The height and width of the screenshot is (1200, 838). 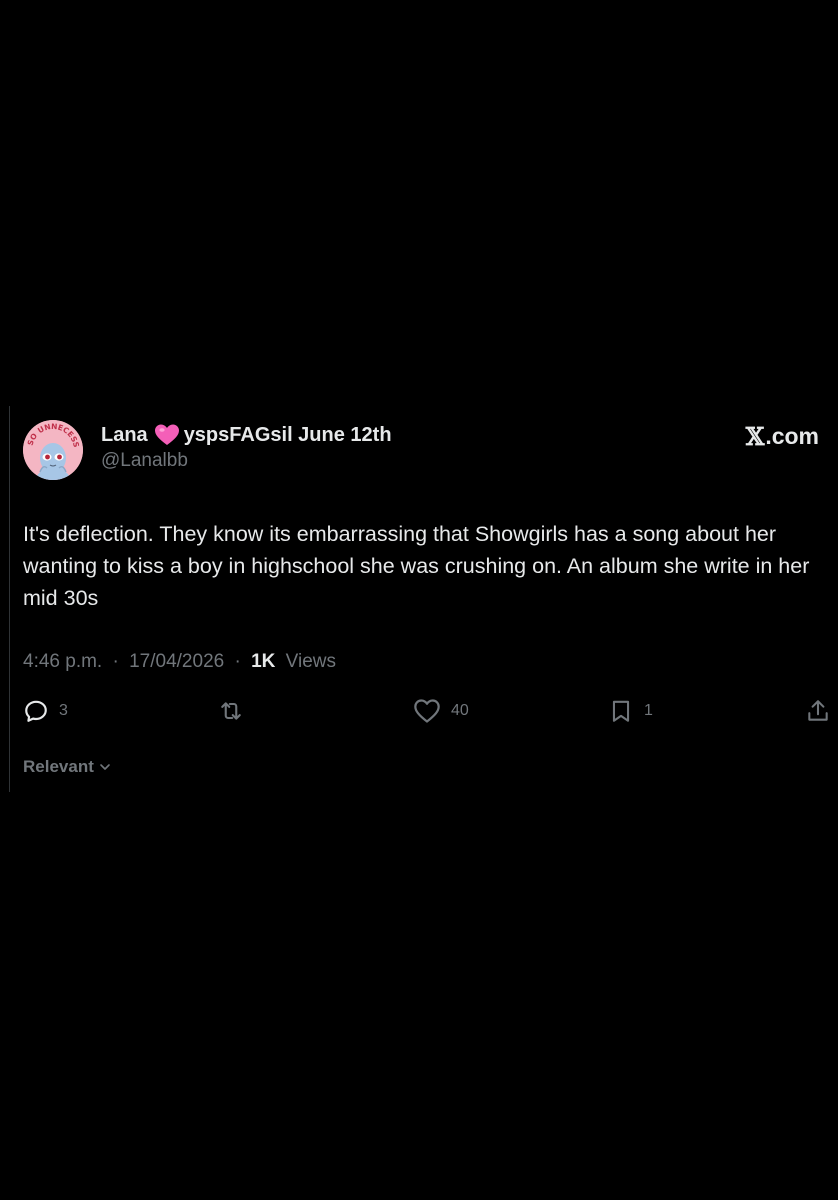 What do you see at coordinates (441, 711) in the screenshot?
I see `like-button: 40` at bounding box center [441, 711].